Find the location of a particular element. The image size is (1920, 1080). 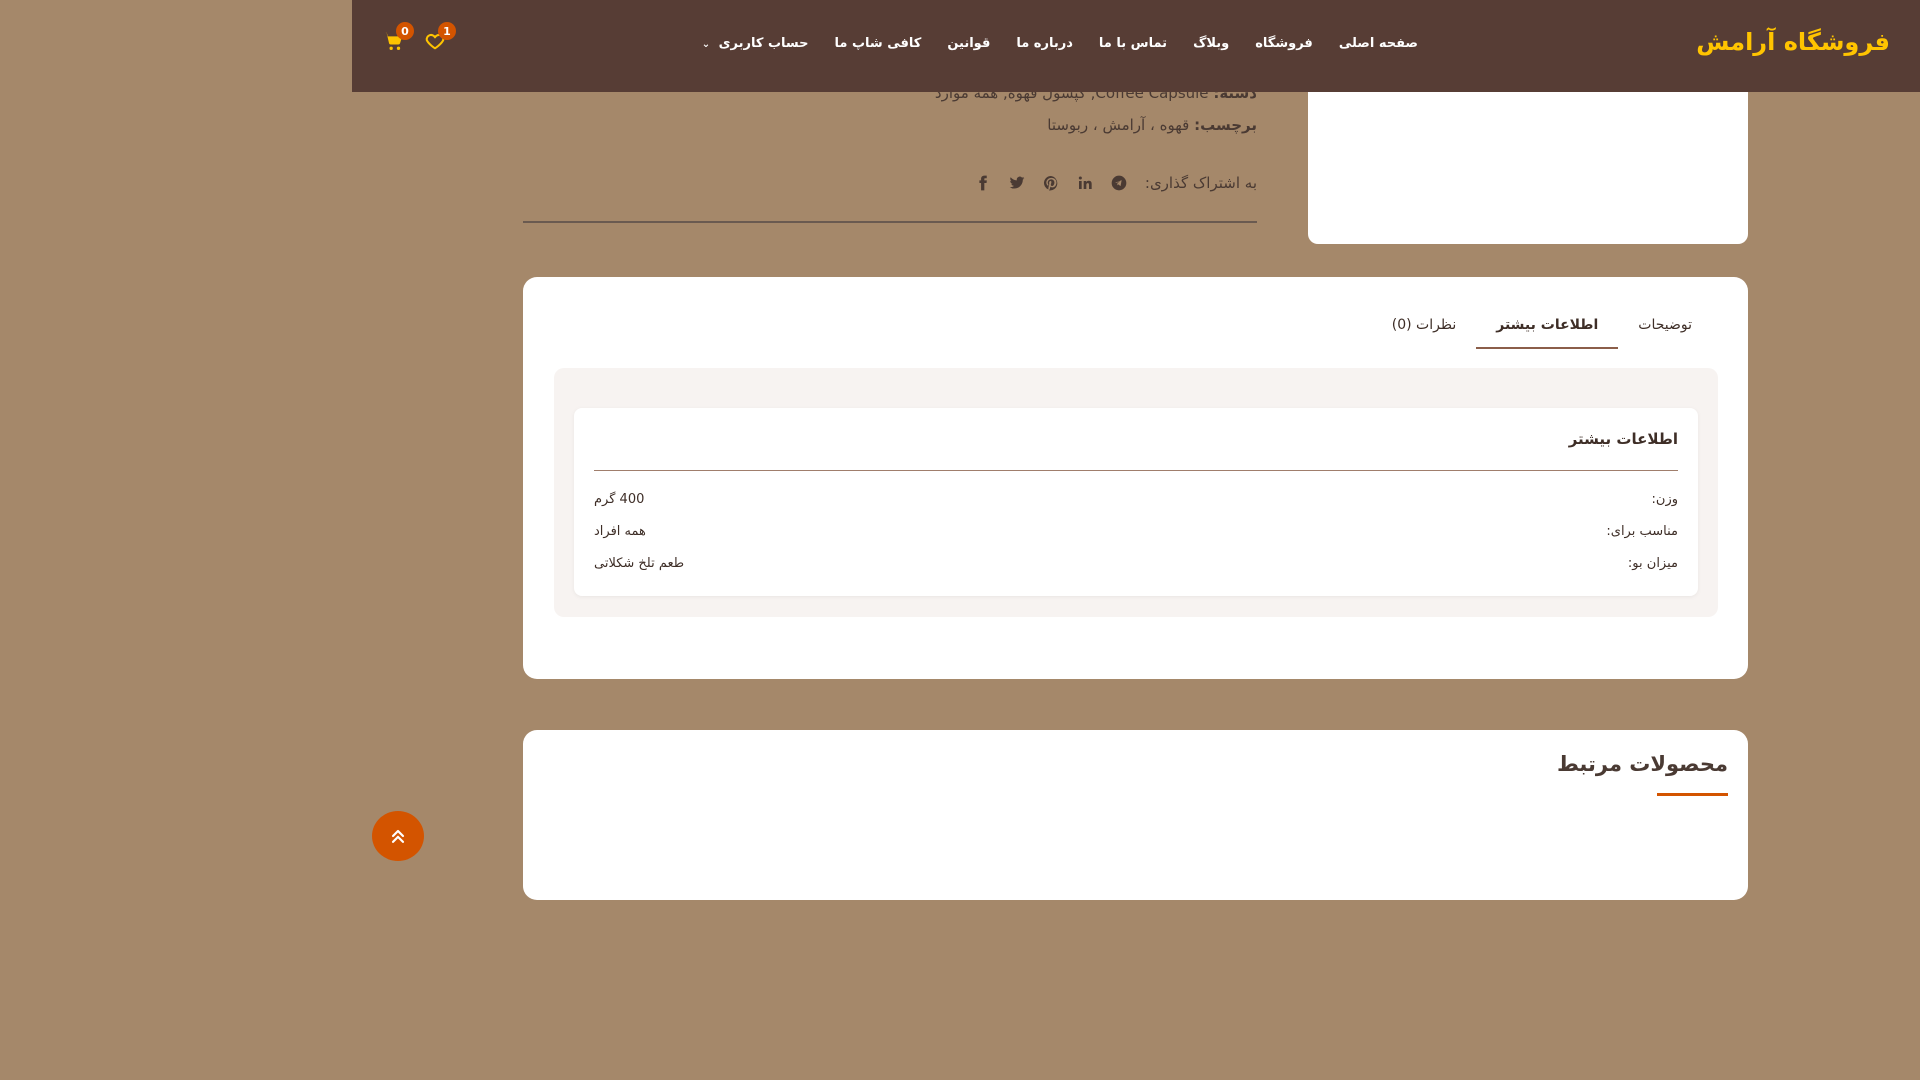

info-row-weight: وزن: 400 گرم is located at coordinates (1136, 503).